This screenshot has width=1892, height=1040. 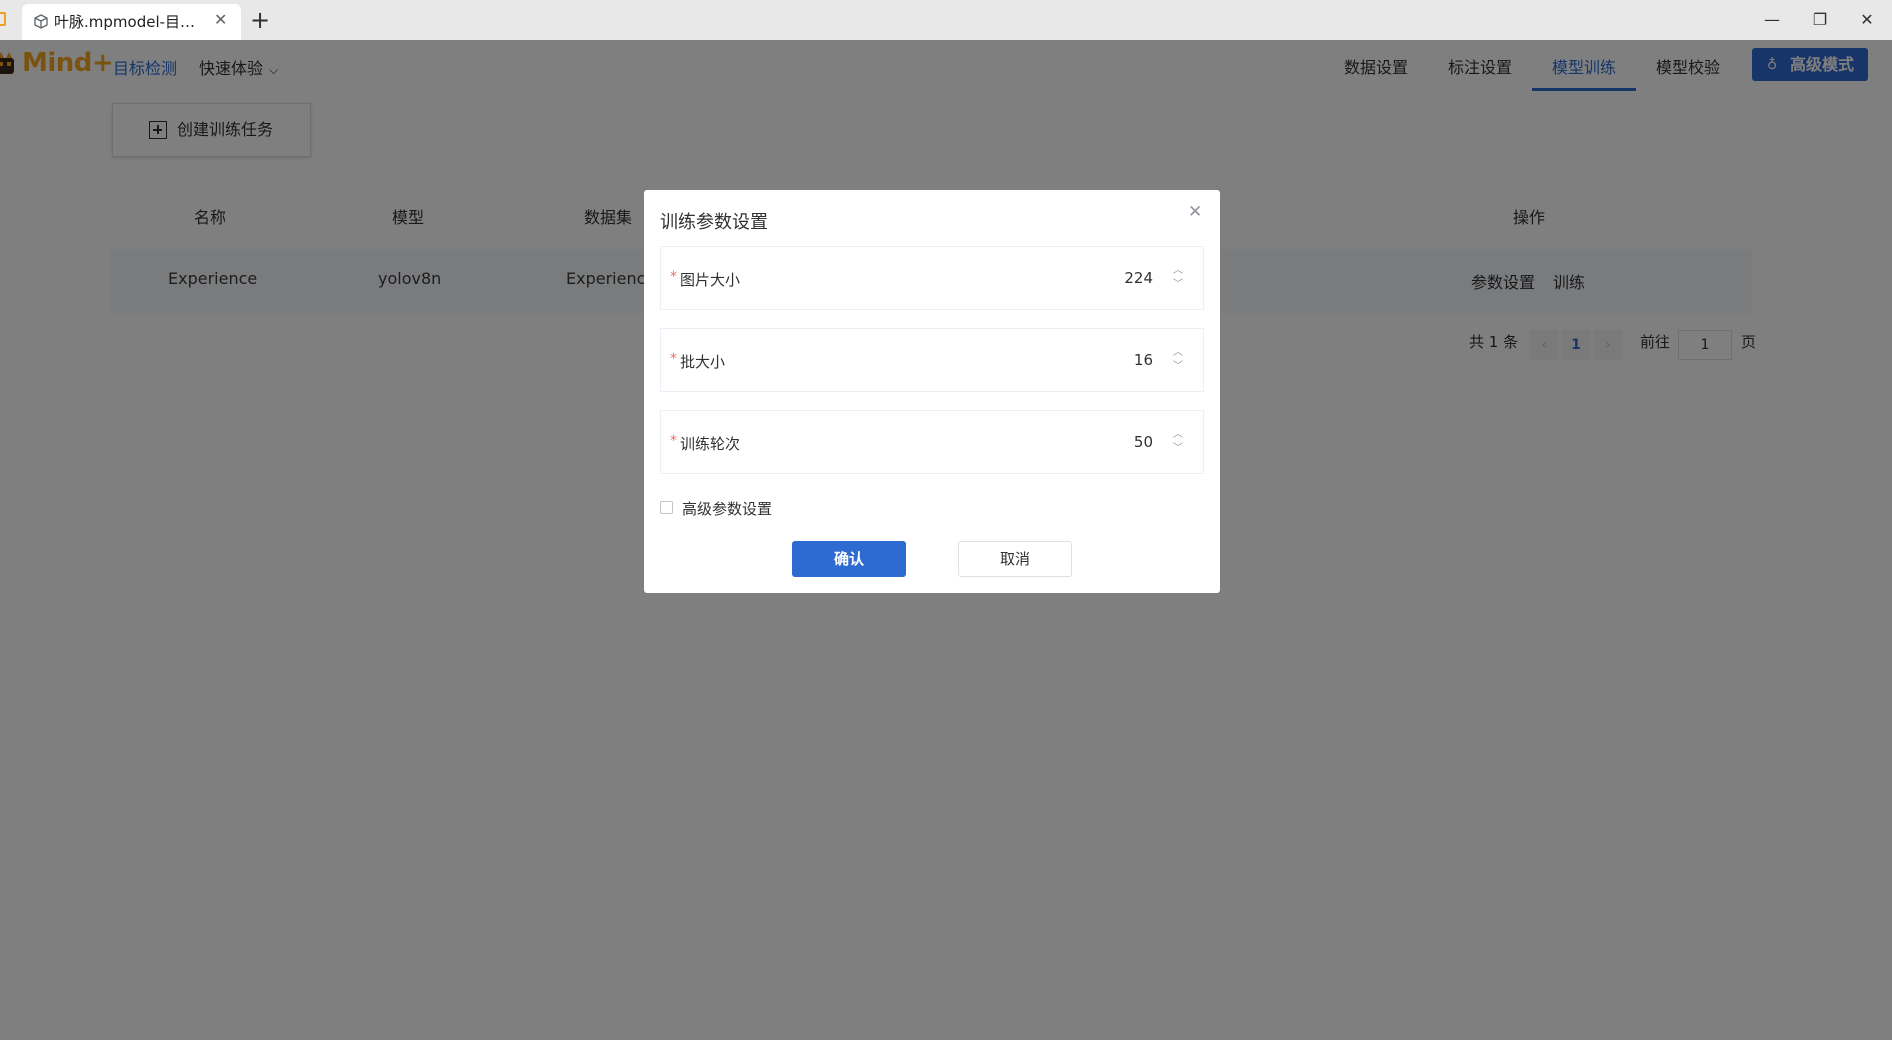 I want to click on close-window-button: ✕, so click(x=1867, y=20).